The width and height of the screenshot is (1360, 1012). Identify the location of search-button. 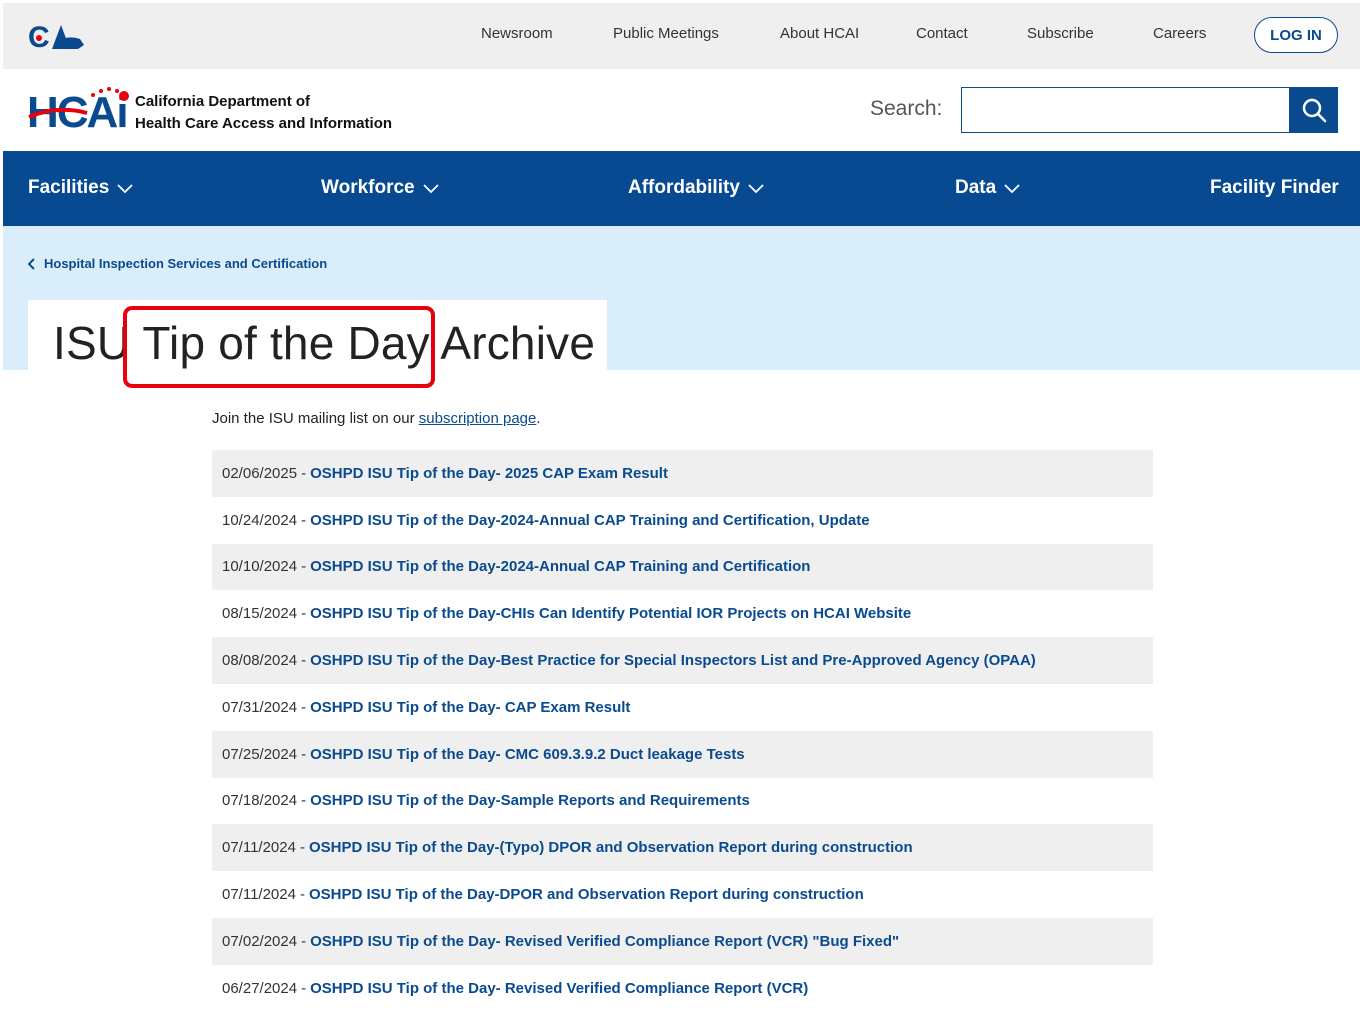
(1313, 110).